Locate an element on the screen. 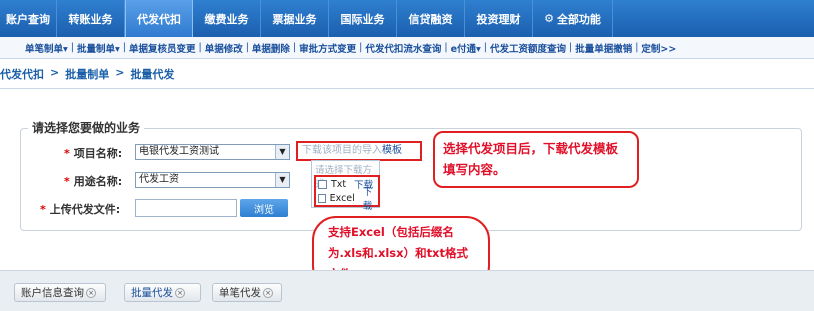 The image size is (814, 311). gear-icon: ⚙ is located at coordinates (549, 18).